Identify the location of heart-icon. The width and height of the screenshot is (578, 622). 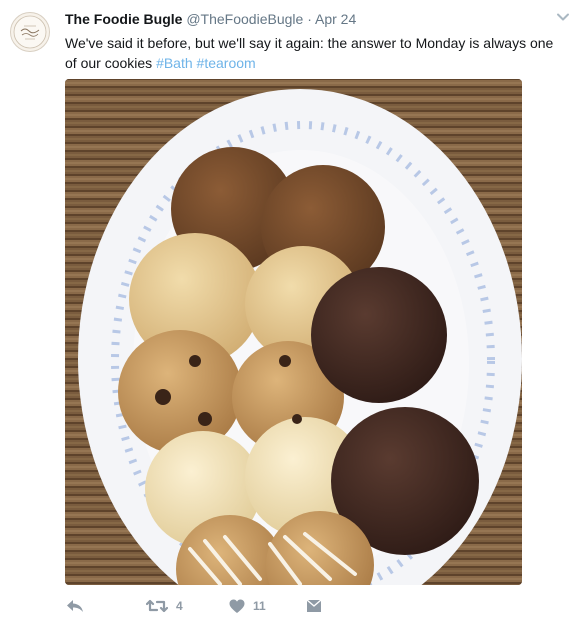
(237, 606).